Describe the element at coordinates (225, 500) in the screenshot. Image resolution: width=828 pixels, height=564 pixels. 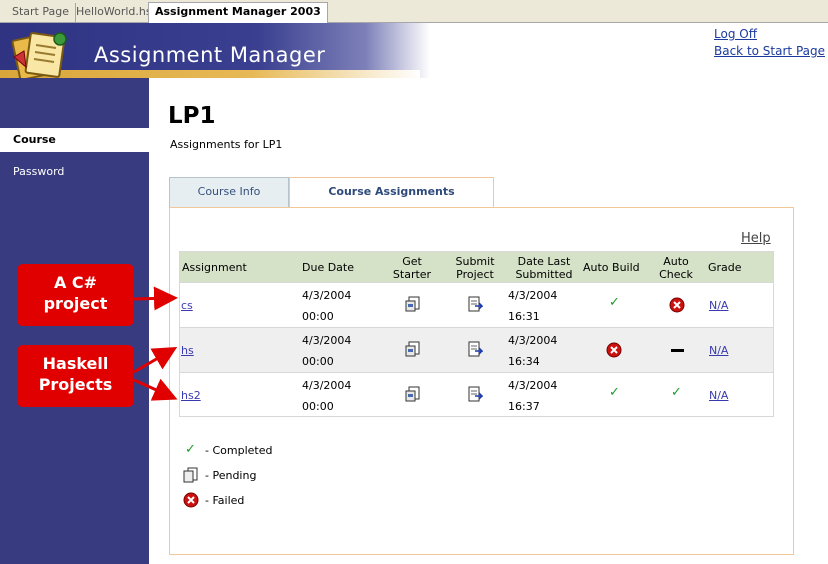
I see `legend-failed-label: - Failed` at that location.